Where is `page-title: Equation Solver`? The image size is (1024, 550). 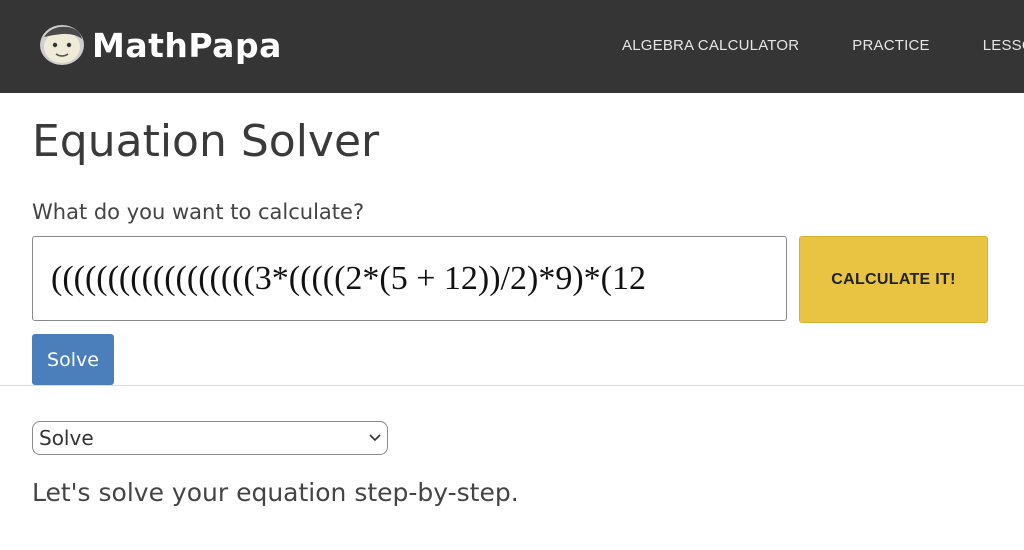 page-title: Equation Solver is located at coordinates (206, 141).